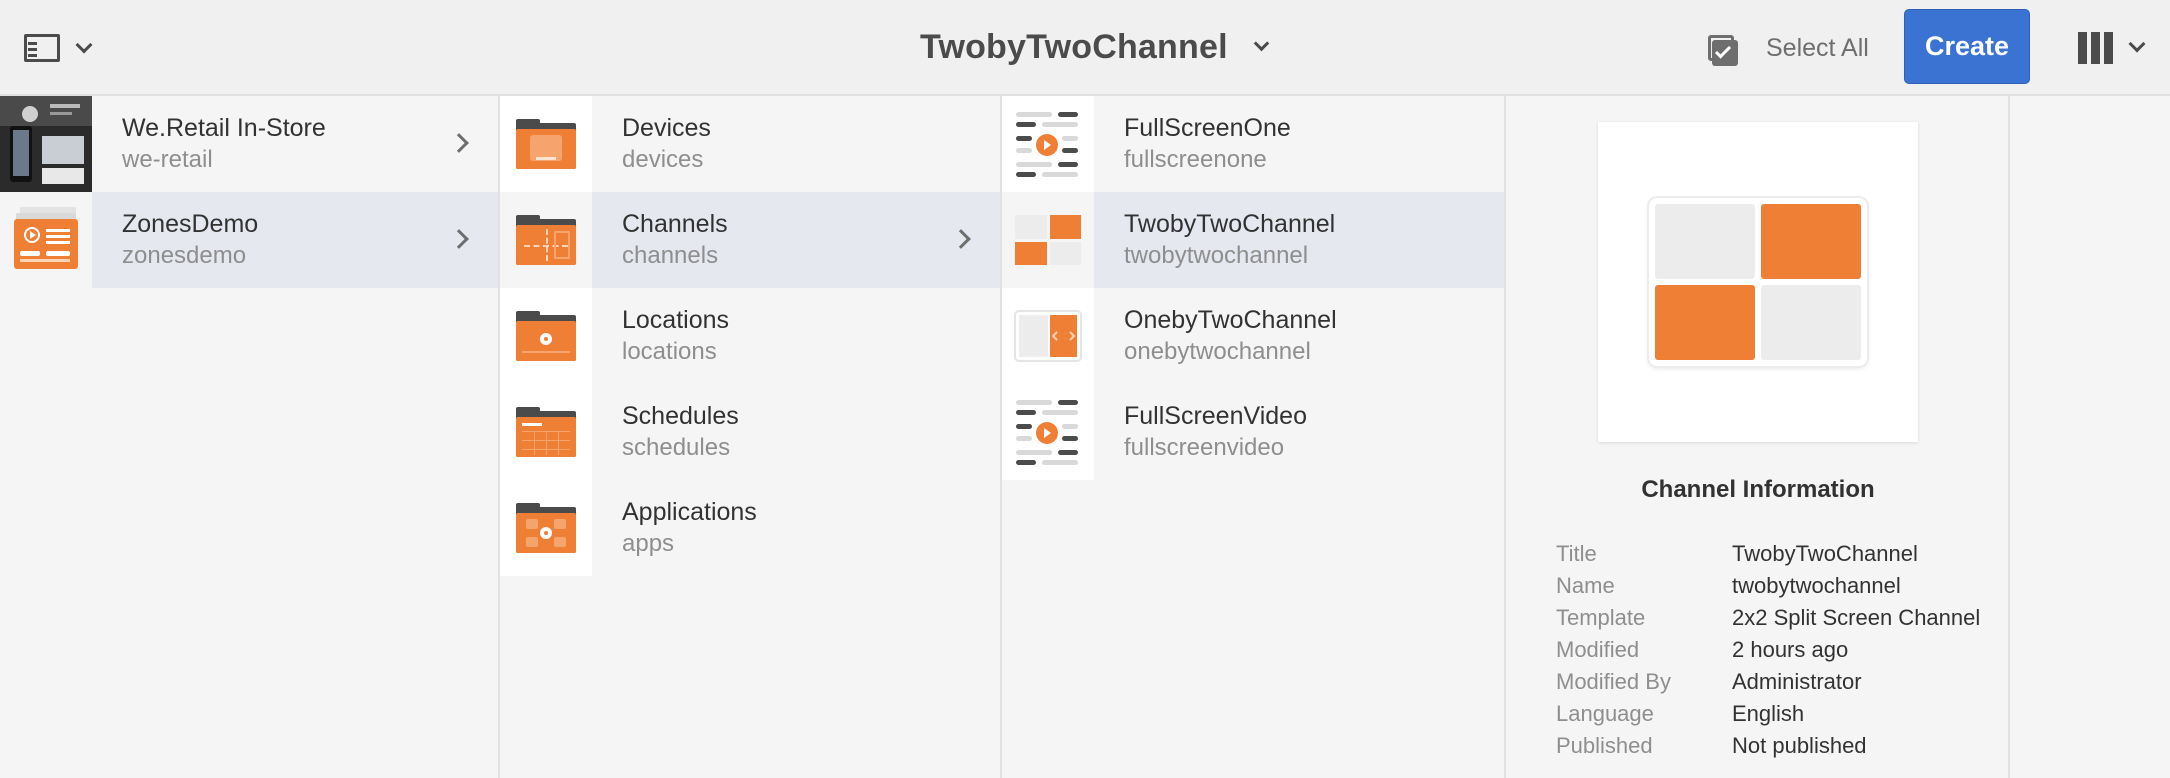 This screenshot has height=778, width=2170. What do you see at coordinates (1680, 713) in the screenshot?
I see `property-language: Language English` at bounding box center [1680, 713].